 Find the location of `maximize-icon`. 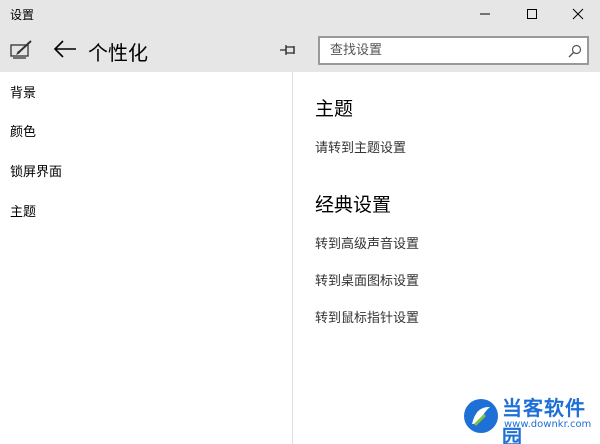

maximize-icon is located at coordinates (532, 14).